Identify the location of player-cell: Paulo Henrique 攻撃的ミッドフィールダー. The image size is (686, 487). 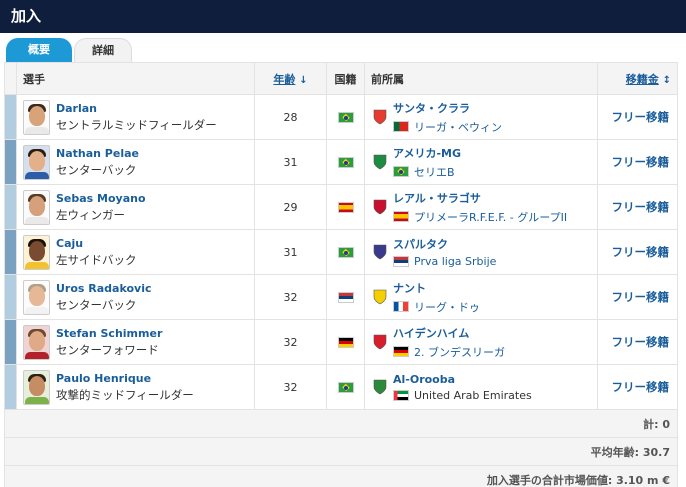
(135, 387).